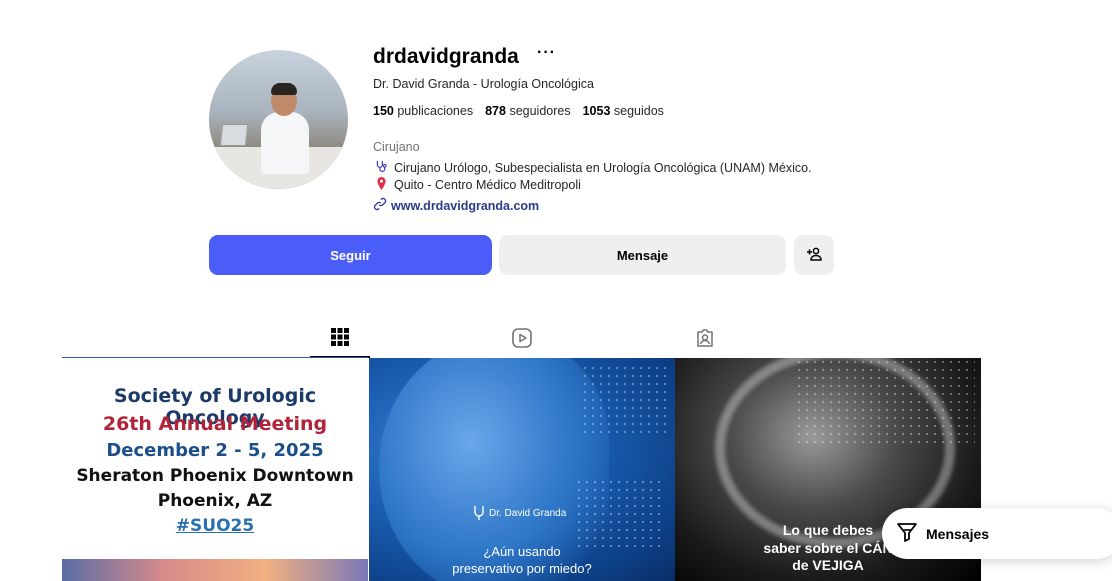  I want to click on more-options-icon: ···, so click(546, 53).